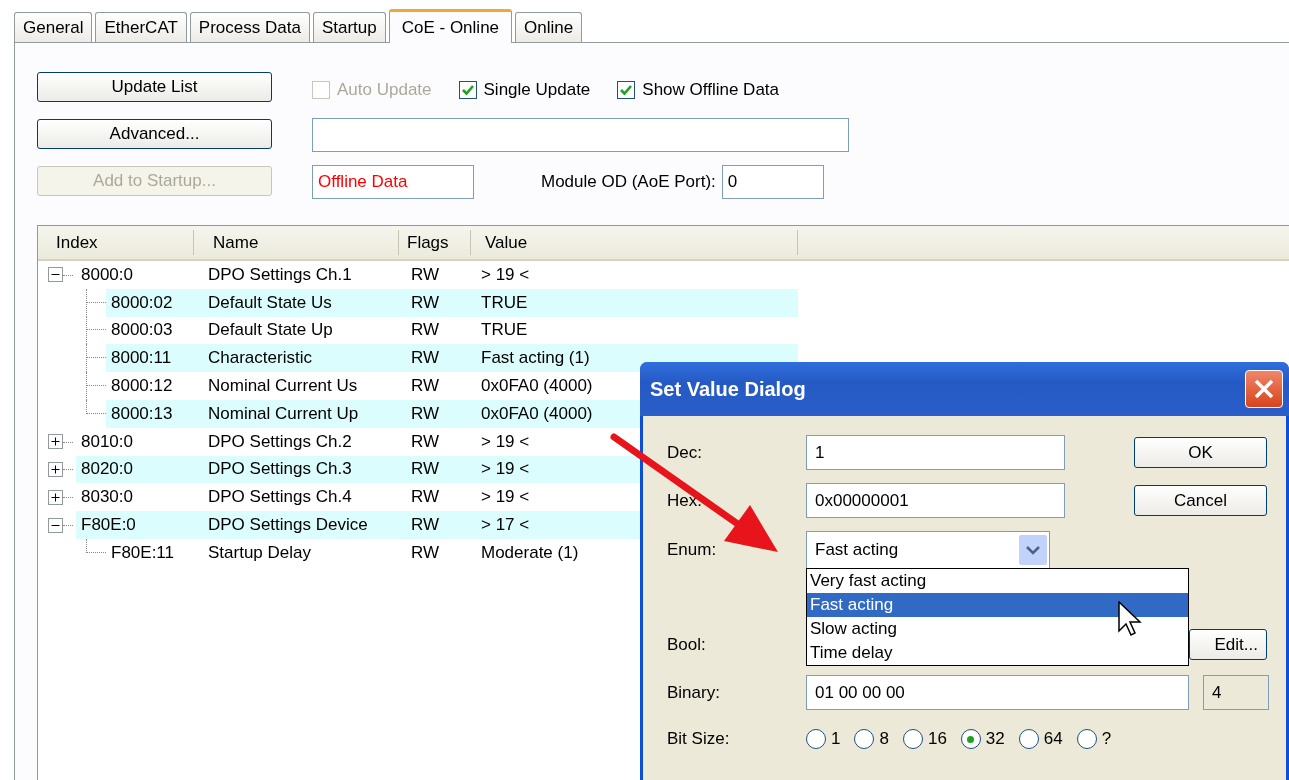  I want to click on table-cell-text: DPO Settings Device, so click(288, 525).